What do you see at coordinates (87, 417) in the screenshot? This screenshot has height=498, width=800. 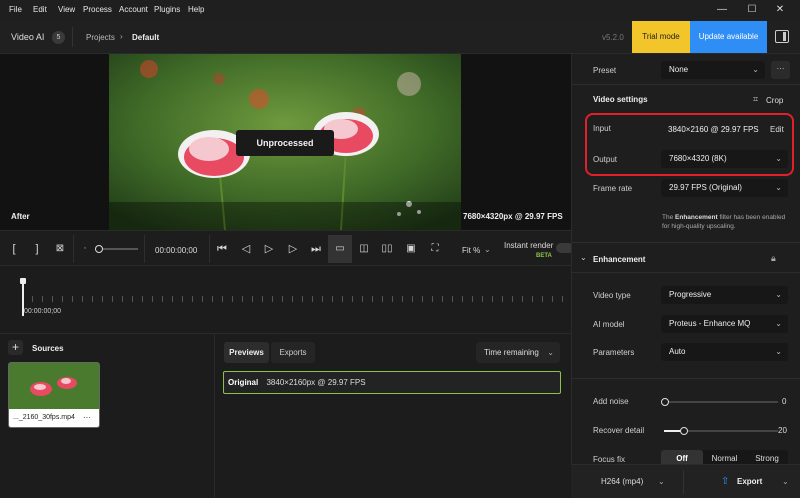 I see `source-more-icon: ···` at bounding box center [87, 417].